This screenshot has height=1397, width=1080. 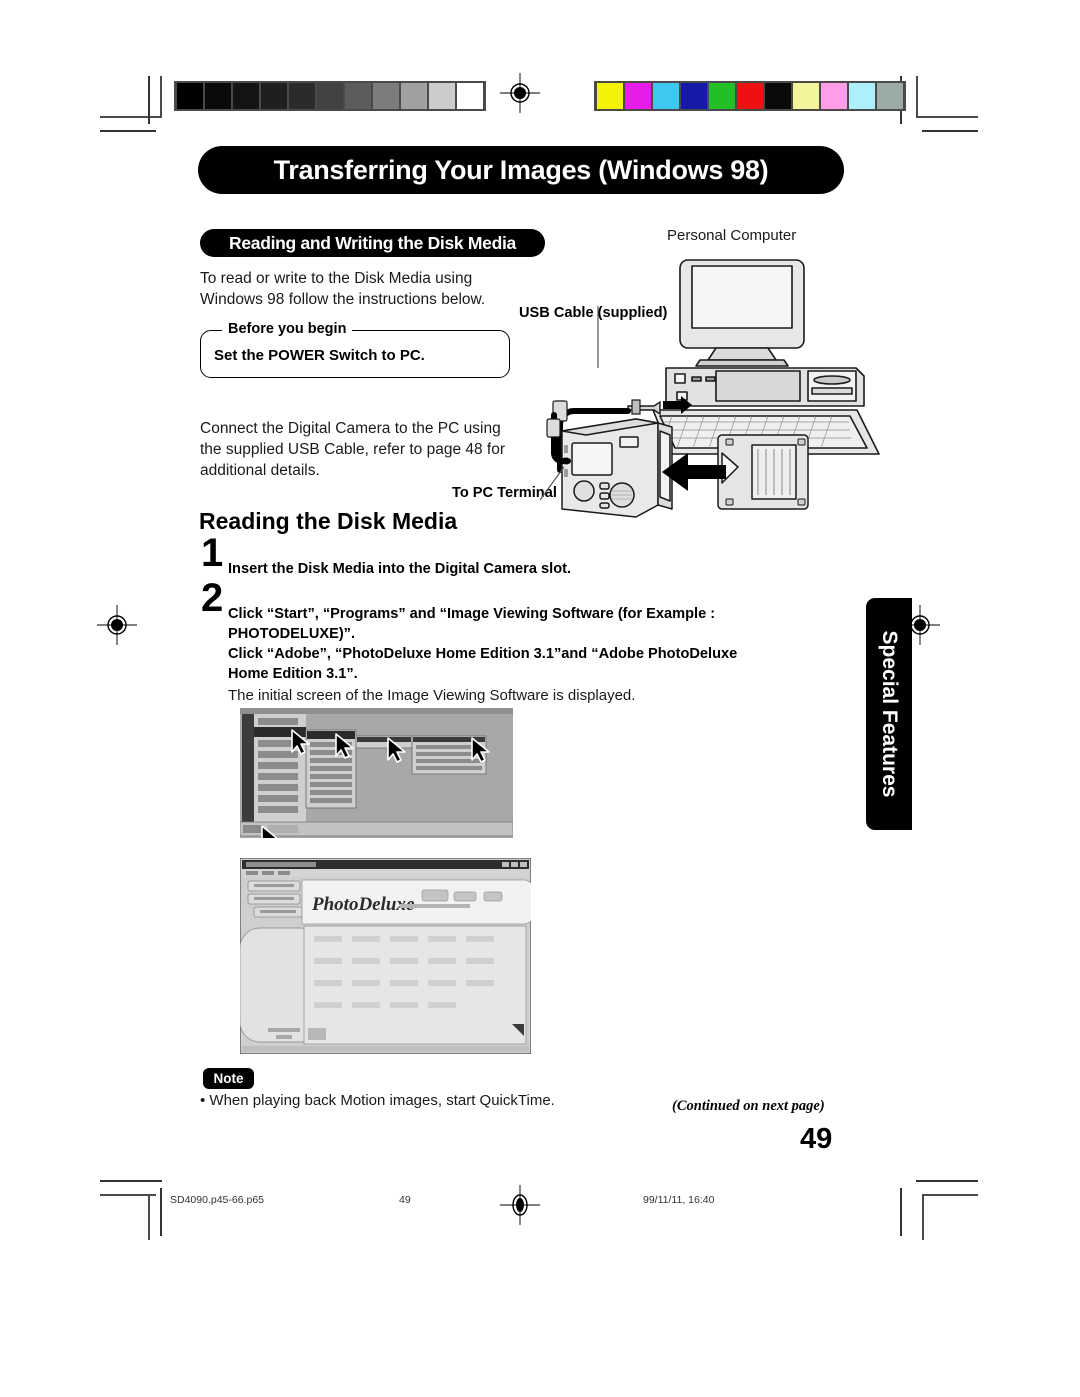 What do you see at coordinates (293, 674) in the screenshot?
I see `step-2-text-line-4: Home Edition 3.1”.` at bounding box center [293, 674].